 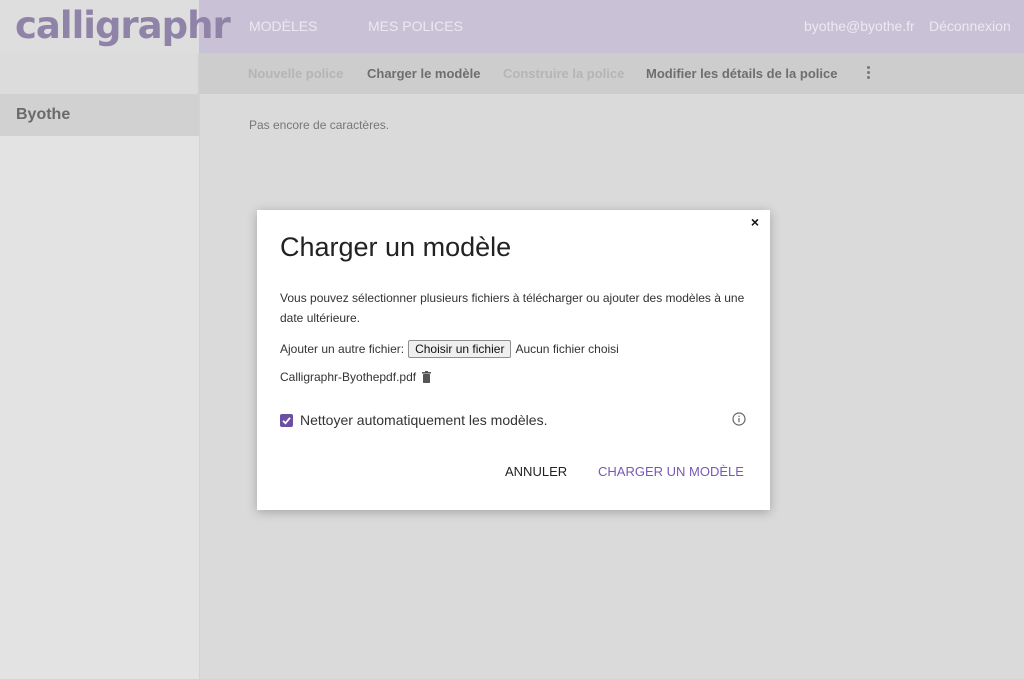 I want to click on sidebar-item-label: Byothe, so click(x=43, y=114).